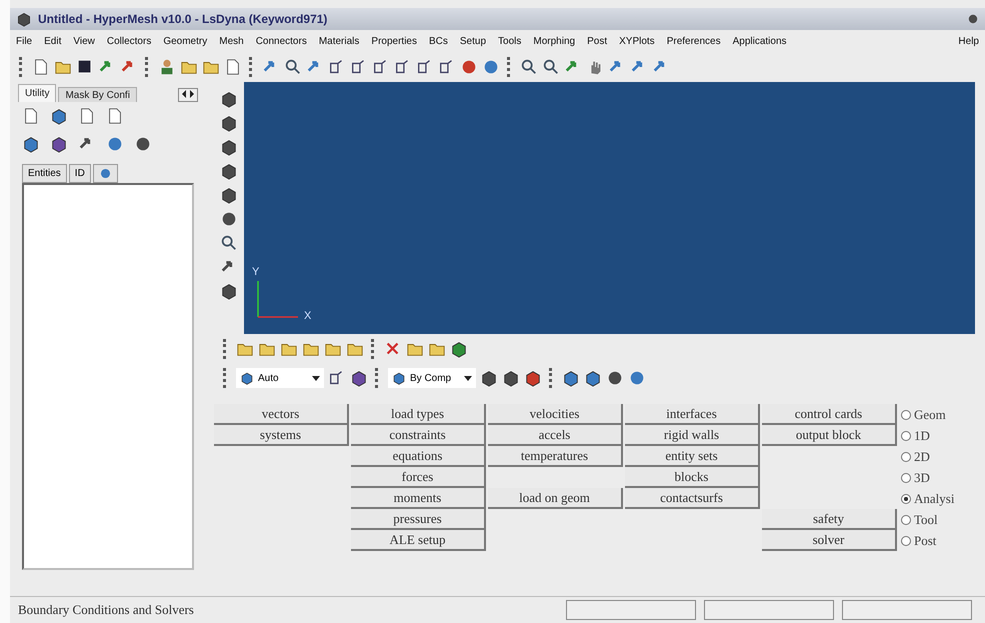  What do you see at coordinates (281, 414) in the screenshot?
I see `panel-button: vectors` at bounding box center [281, 414].